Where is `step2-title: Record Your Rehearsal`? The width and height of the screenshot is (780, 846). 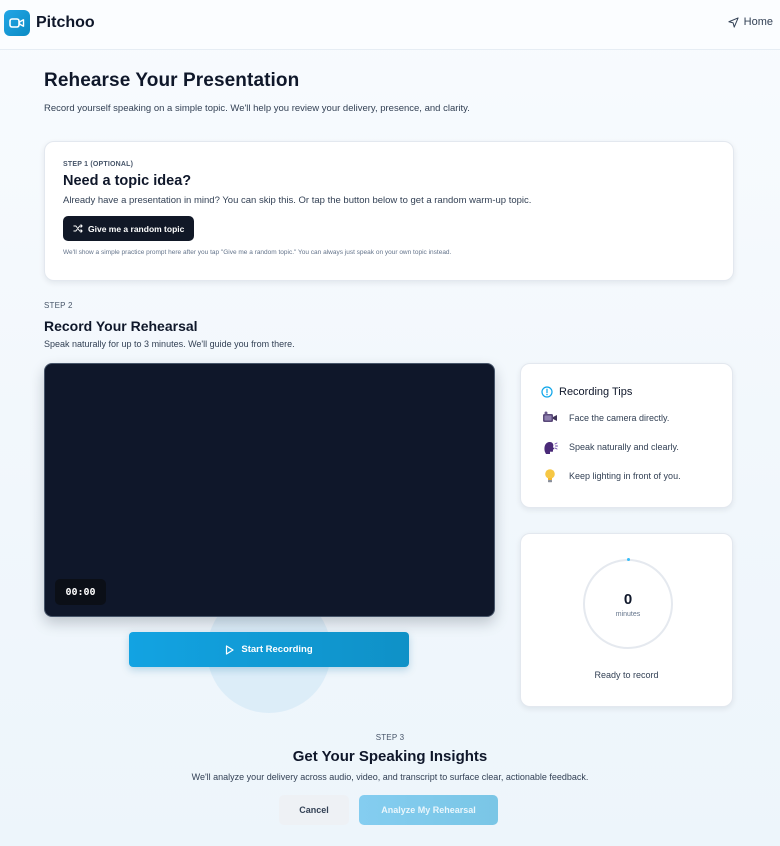
step2-title: Record Your Rehearsal is located at coordinates (121, 326).